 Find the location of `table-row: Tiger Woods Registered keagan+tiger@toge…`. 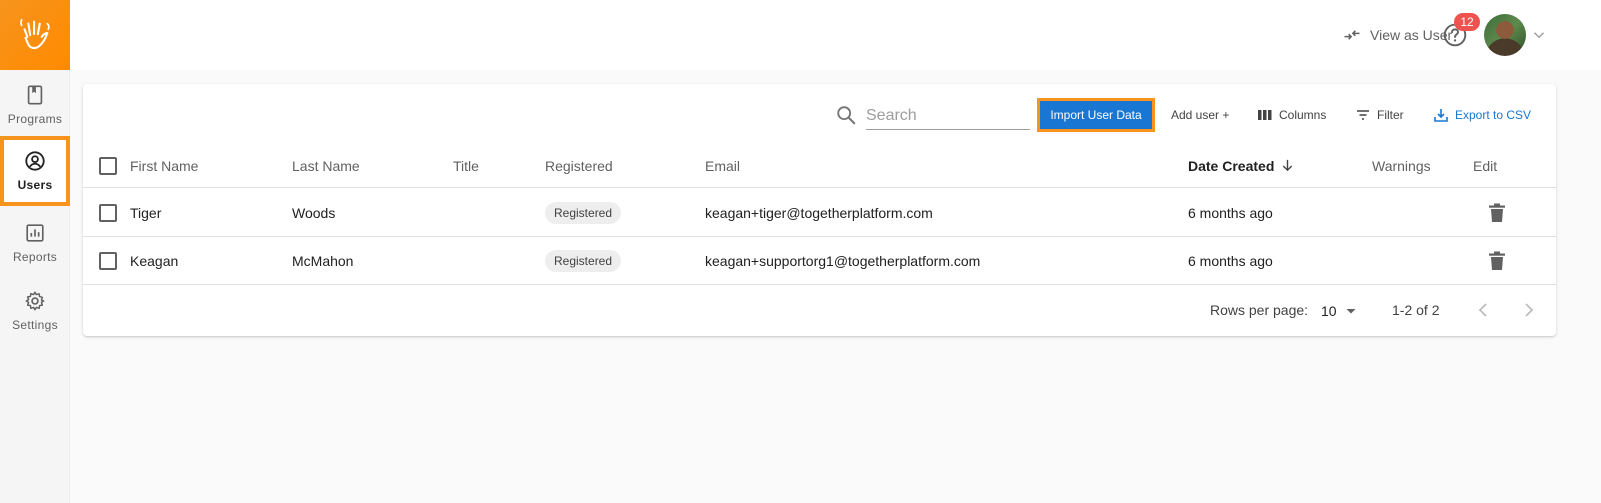

table-row: Tiger Woods Registered keagan+tiger@toge… is located at coordinates (819, 213).